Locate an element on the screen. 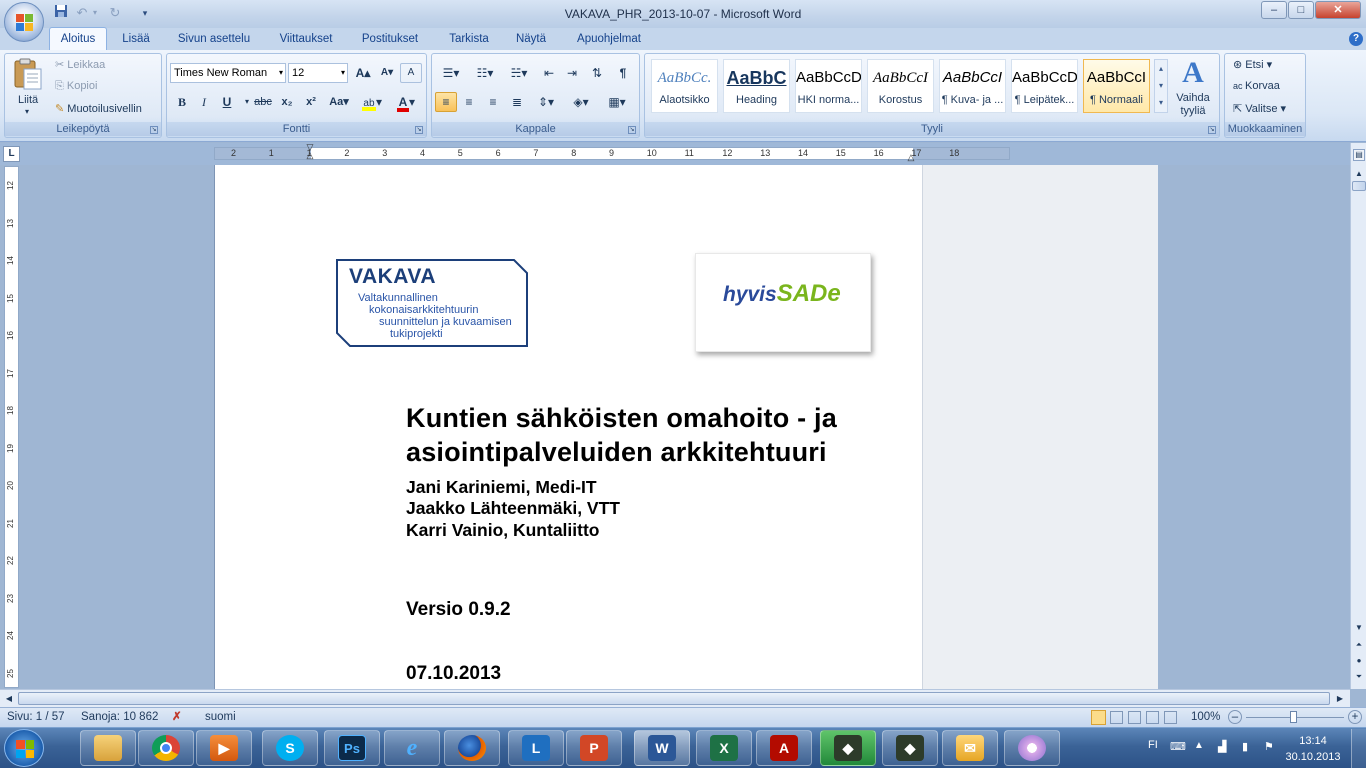 The image size is (1366, 768). show-hidden-icons-icon: ▲ is located at coordinates (1199, 745).